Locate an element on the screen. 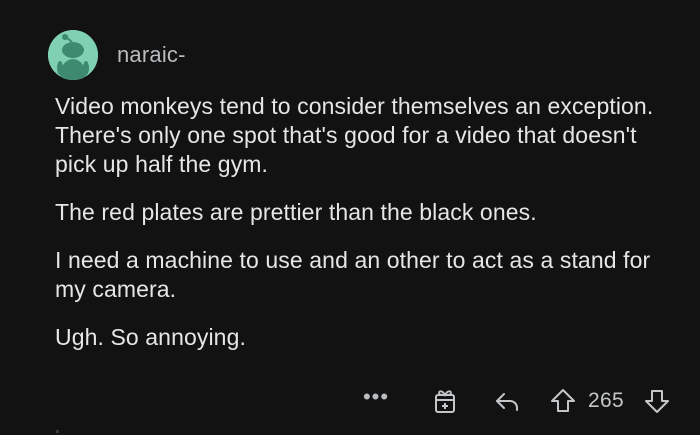  reply-arrow-icon is located at coordinates (507, 402).